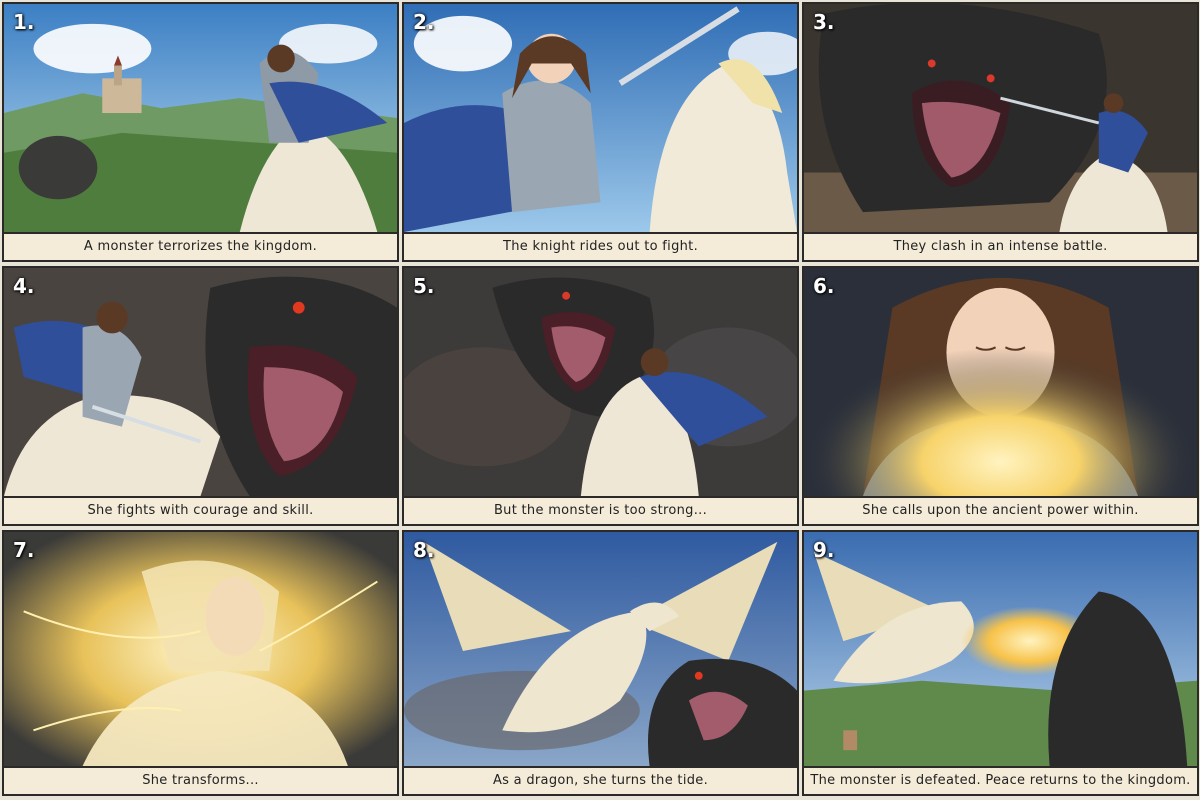 Image resolution: width=1200 pixels, height=800 pixels. Describe the element at coordinates (424, 22) in the screenshot. I see `panel-number: 2.` at that location.